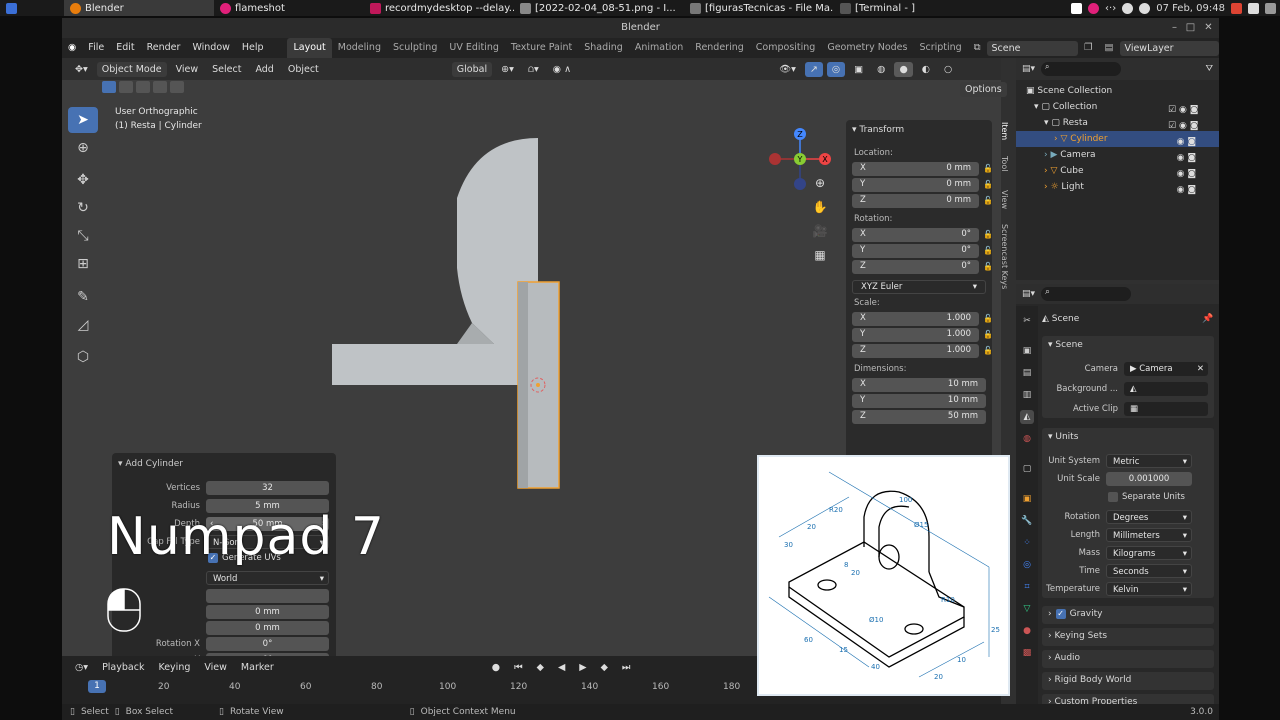 This screenshot has height=720, width=1280. I want to click on unit-scale-field: 0.001000, so click(1149, 479).